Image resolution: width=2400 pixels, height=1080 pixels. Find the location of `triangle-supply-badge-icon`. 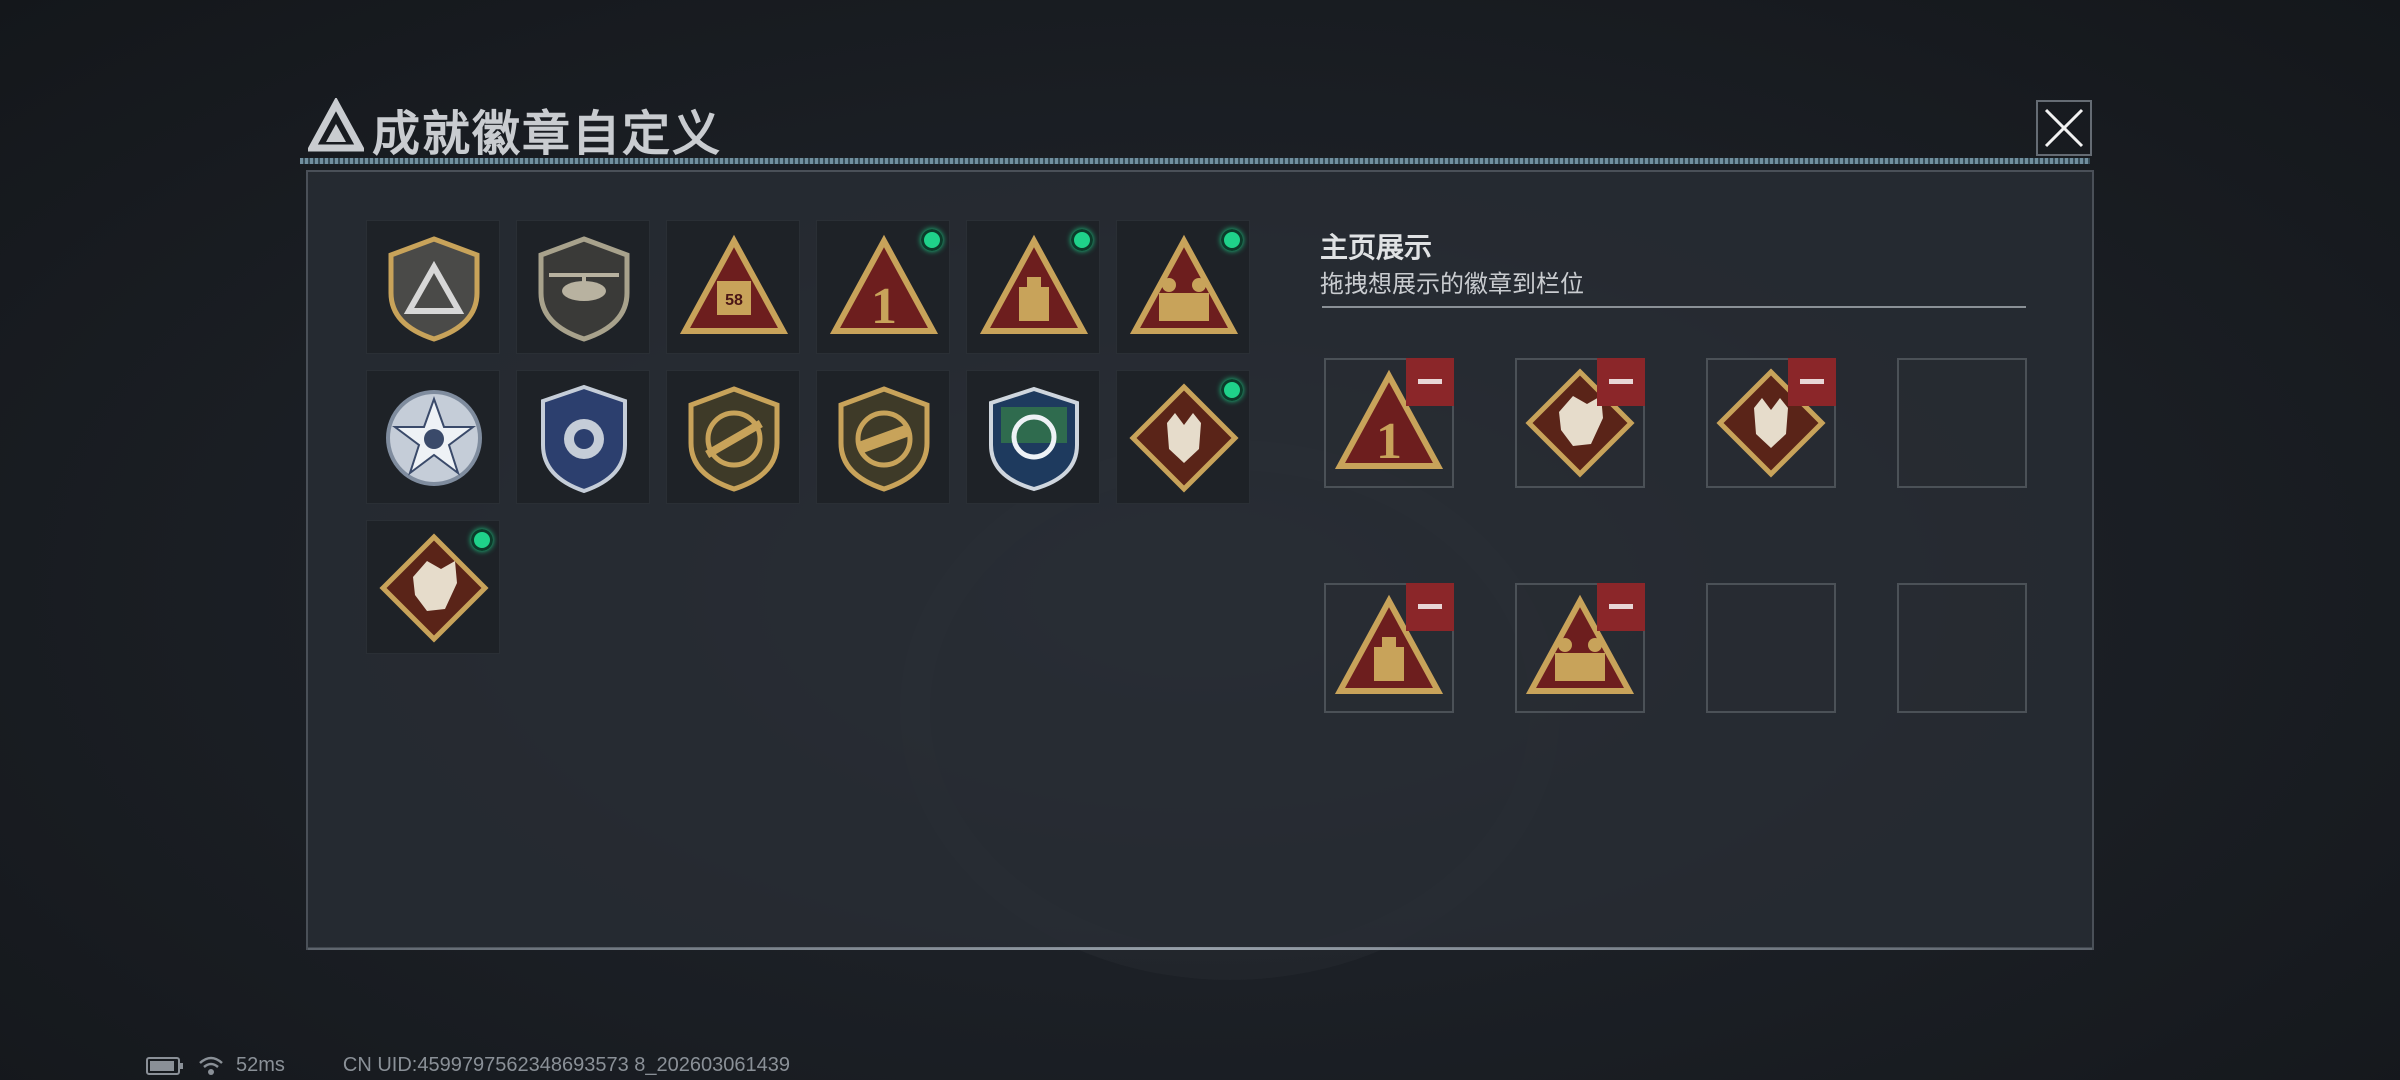

triangle-supply-badge-icon is located at coordinates (1034, 284).